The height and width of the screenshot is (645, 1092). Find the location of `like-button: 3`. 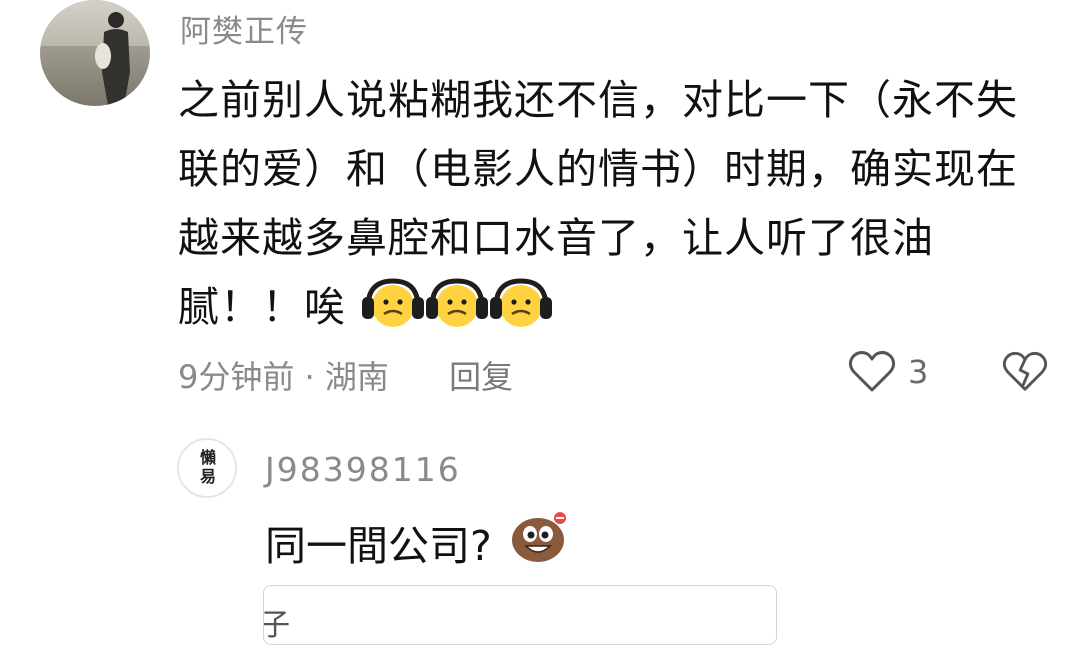

like-button: 3 is located at coordinates (888, 372).